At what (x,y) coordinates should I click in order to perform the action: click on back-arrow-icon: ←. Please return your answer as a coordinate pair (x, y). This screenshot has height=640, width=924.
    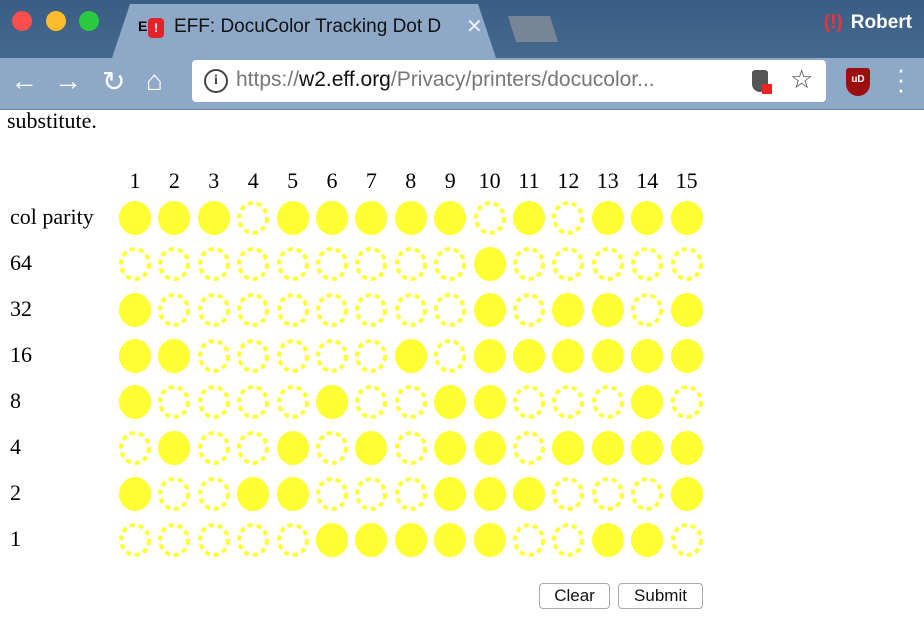
    Looking at the image, I should click on (24, 81).